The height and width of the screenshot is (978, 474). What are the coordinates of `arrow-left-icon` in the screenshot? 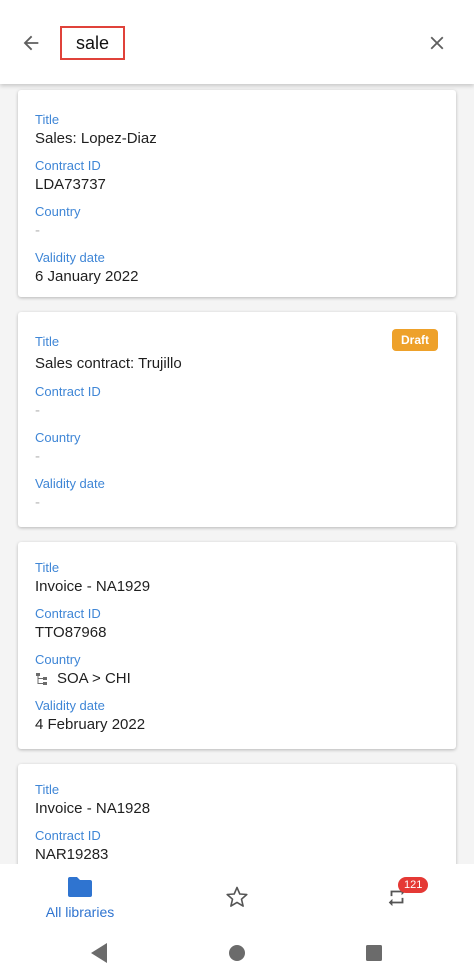 It's located at (31, 43).